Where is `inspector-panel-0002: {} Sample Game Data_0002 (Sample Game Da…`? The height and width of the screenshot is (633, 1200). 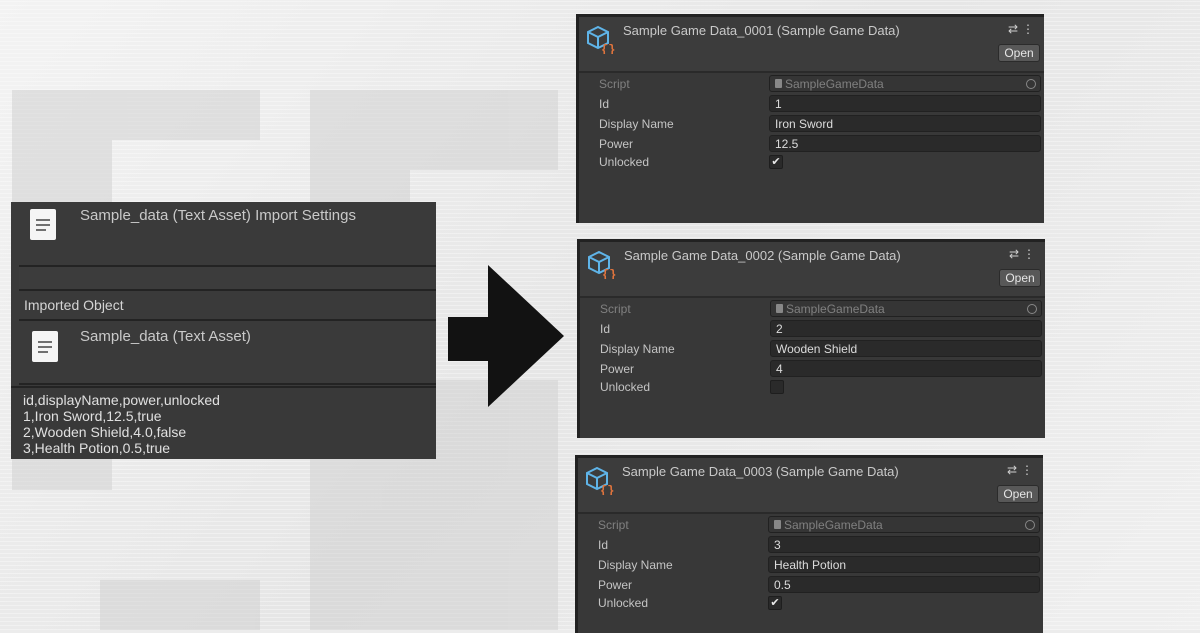
inspector-panel-0002: {} Sample Game Data_0002 (Sample Game Da… is located at coordinates (811, 338).